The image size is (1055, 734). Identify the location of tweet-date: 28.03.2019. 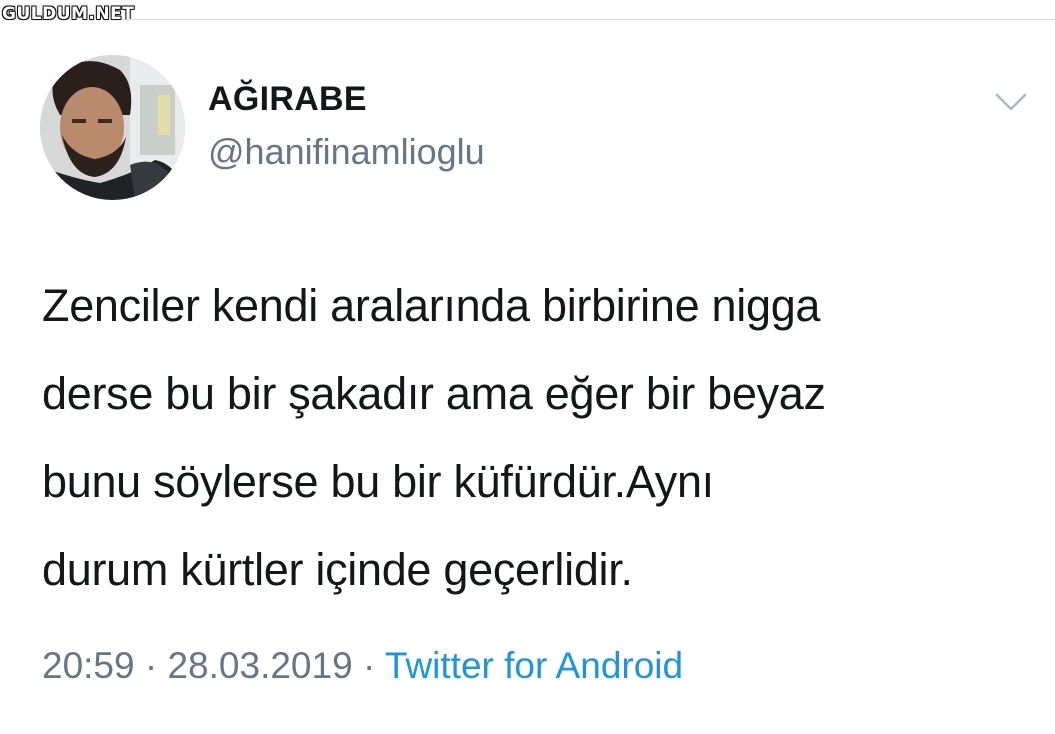
(259, 665).